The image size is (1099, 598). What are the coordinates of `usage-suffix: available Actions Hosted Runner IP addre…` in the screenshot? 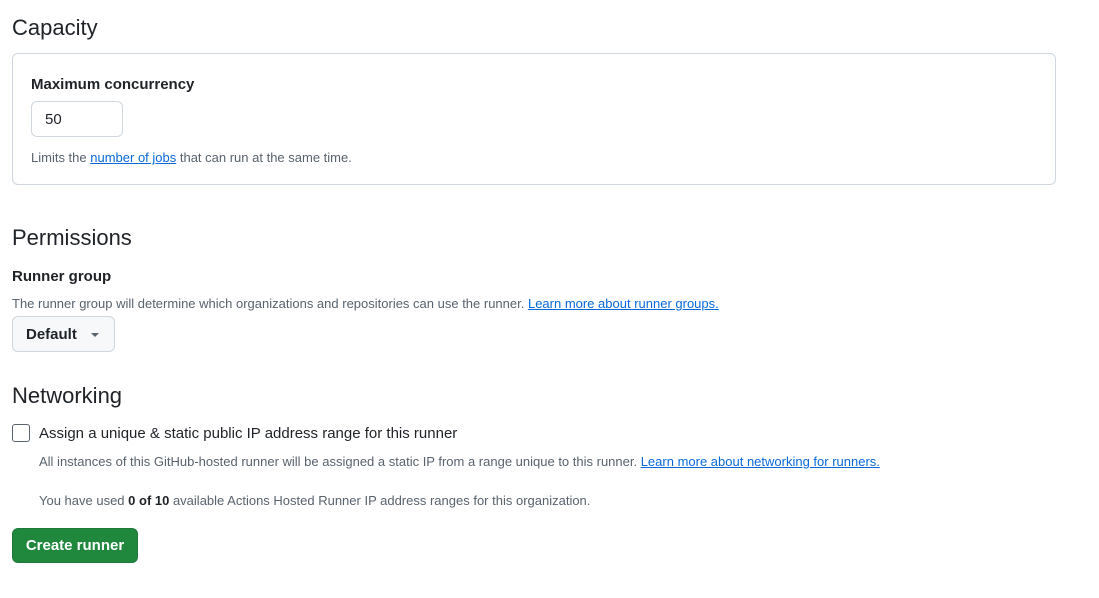 It's located at (380, 500).